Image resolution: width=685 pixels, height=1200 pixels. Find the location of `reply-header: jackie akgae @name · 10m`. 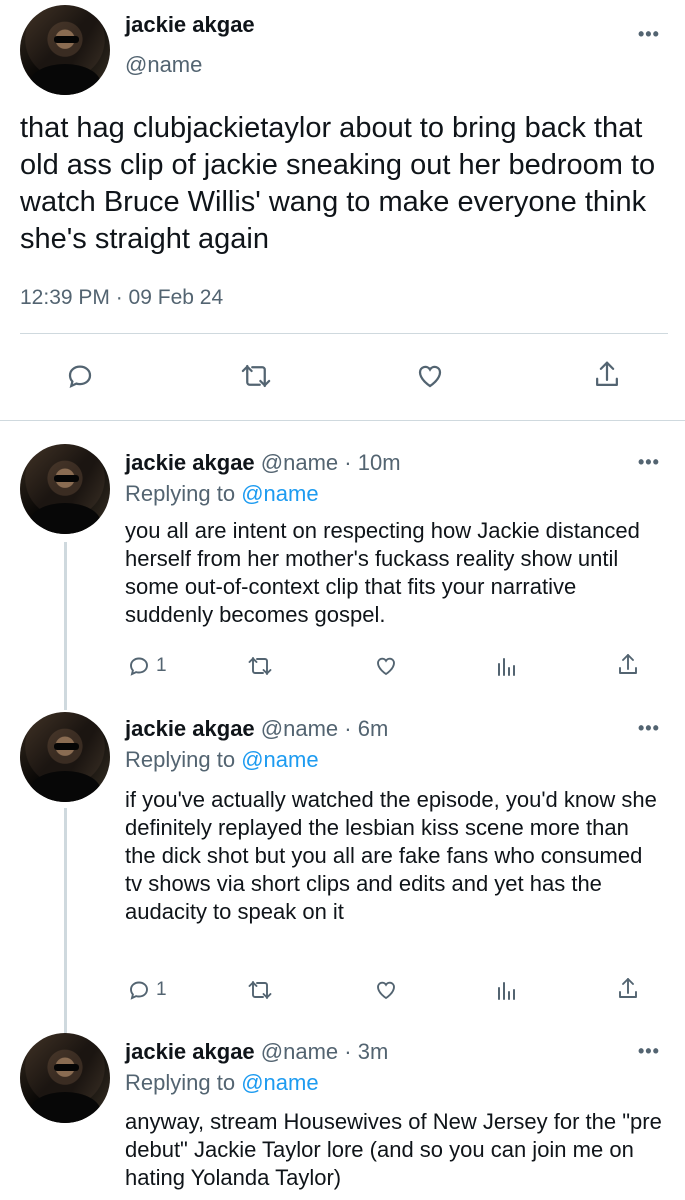

reply-header: jackie akgae @name · 10m is located at coordinates (263, 463).